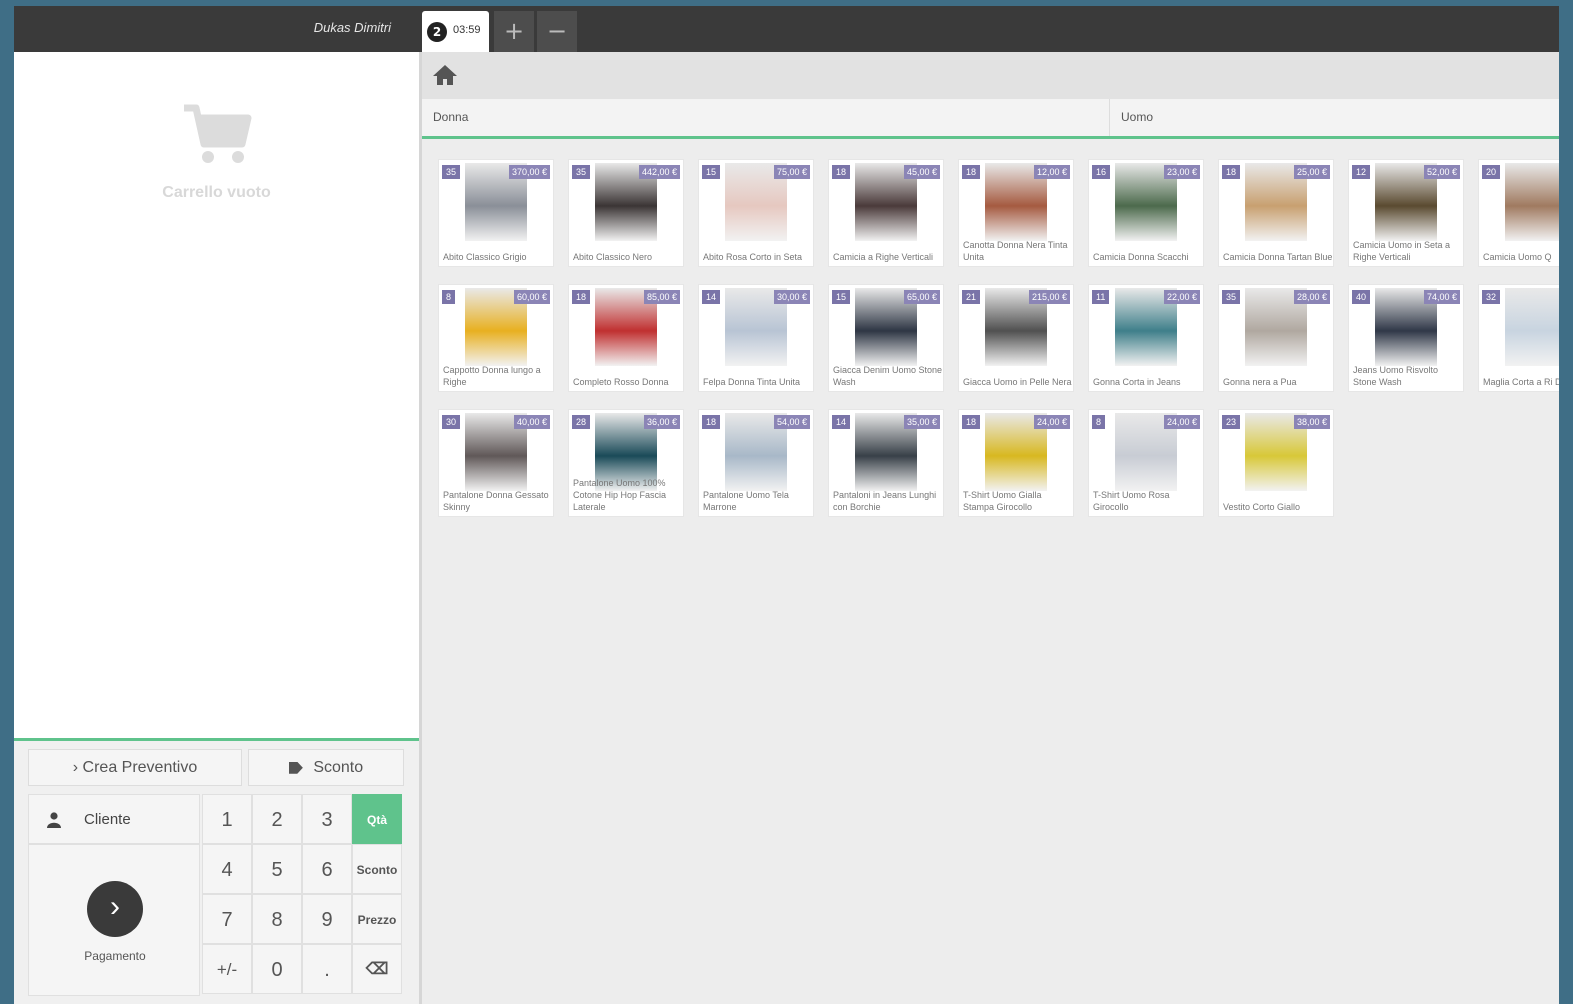 The width and height of the screenshot is (1573, 1004). What do you see at coordinates (766, 117) in the screenshot?
I see `category-tab-donna: Donna` at bounding box center [766, 117].